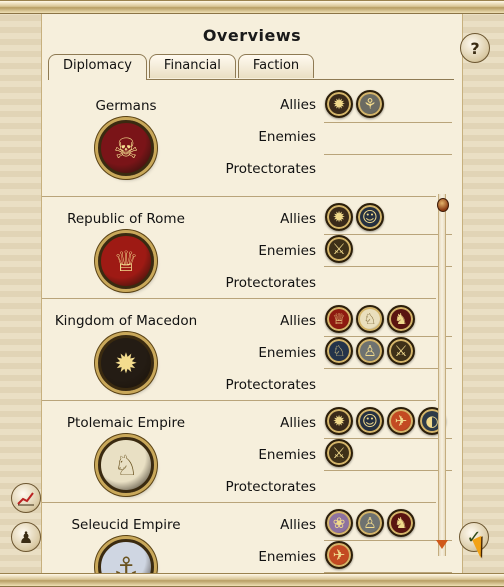 Image resolution: width=504 pixels, height=587 pixels. What do you see at coordinates (126, 556) in the screenshot?
I see `anchor-emblem: ⚓` at bounding box center [126, 556].